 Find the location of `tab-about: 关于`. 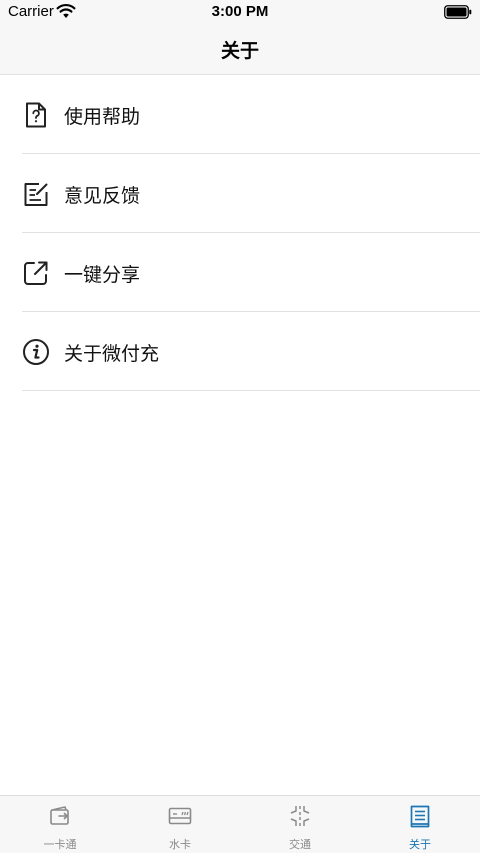

tab-about: 关于 is located at coordinates (420, 824).